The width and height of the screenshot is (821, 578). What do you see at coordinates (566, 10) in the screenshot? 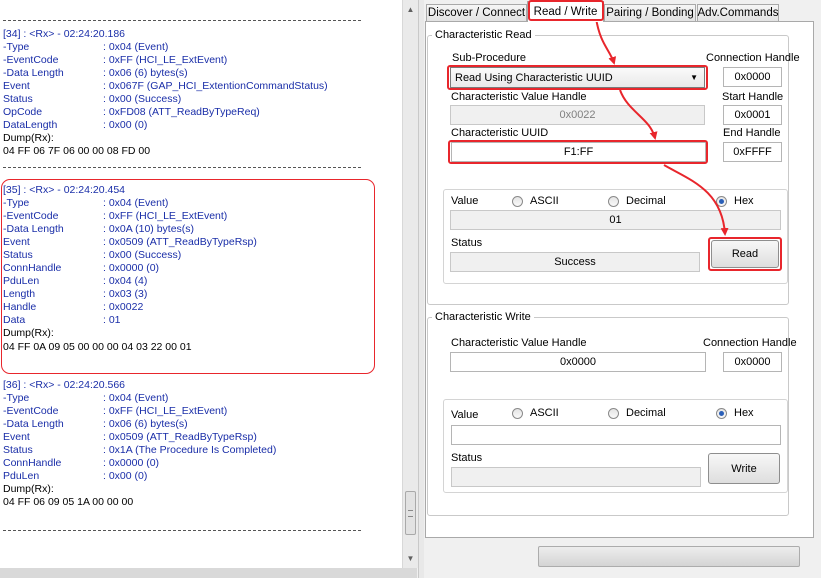
I see `tab-highlight` at bounding box center [566, 10].